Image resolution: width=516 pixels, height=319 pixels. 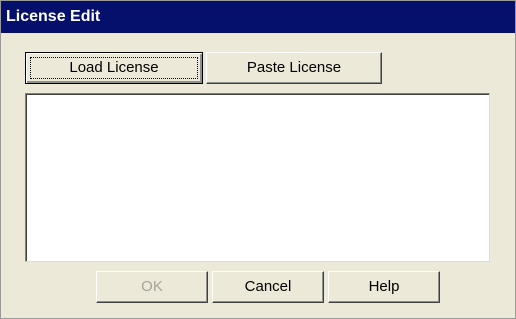 I want to click on paste-license-label: Paste License, so click(x=294, y=67).